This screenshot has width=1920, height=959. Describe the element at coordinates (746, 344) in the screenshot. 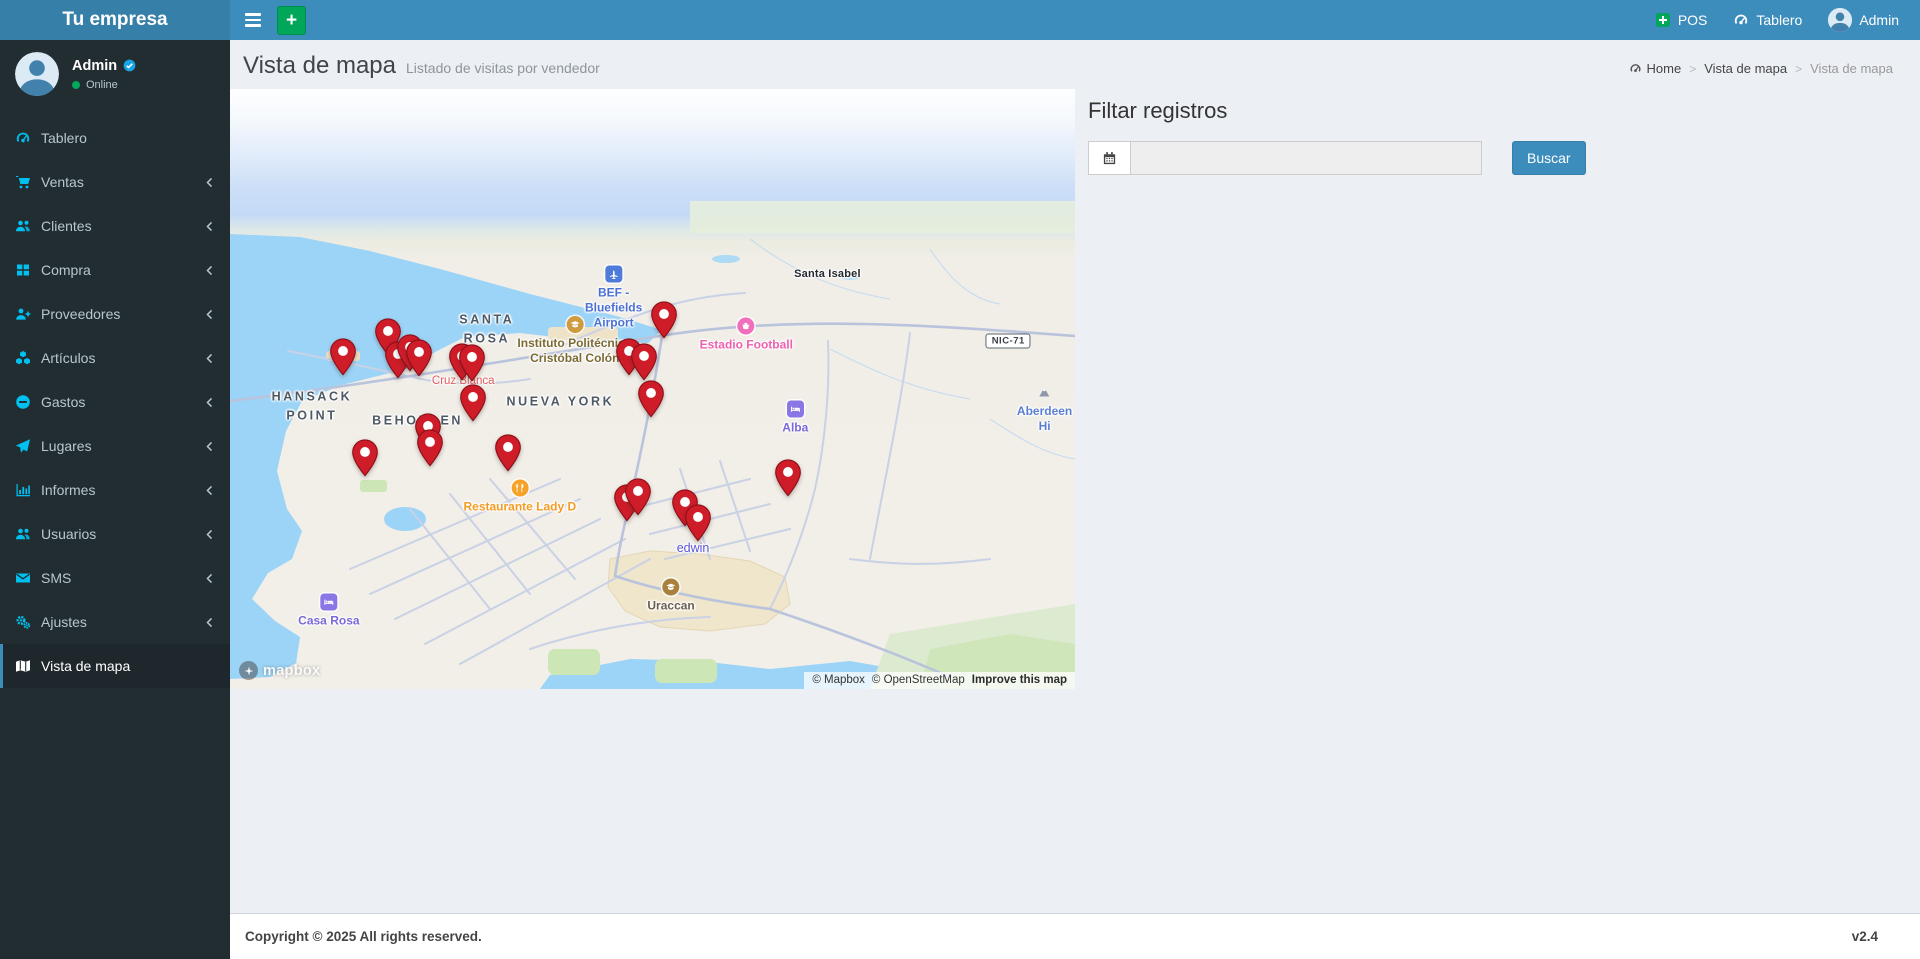

I see `poi-label: Estadio Football` at that location.